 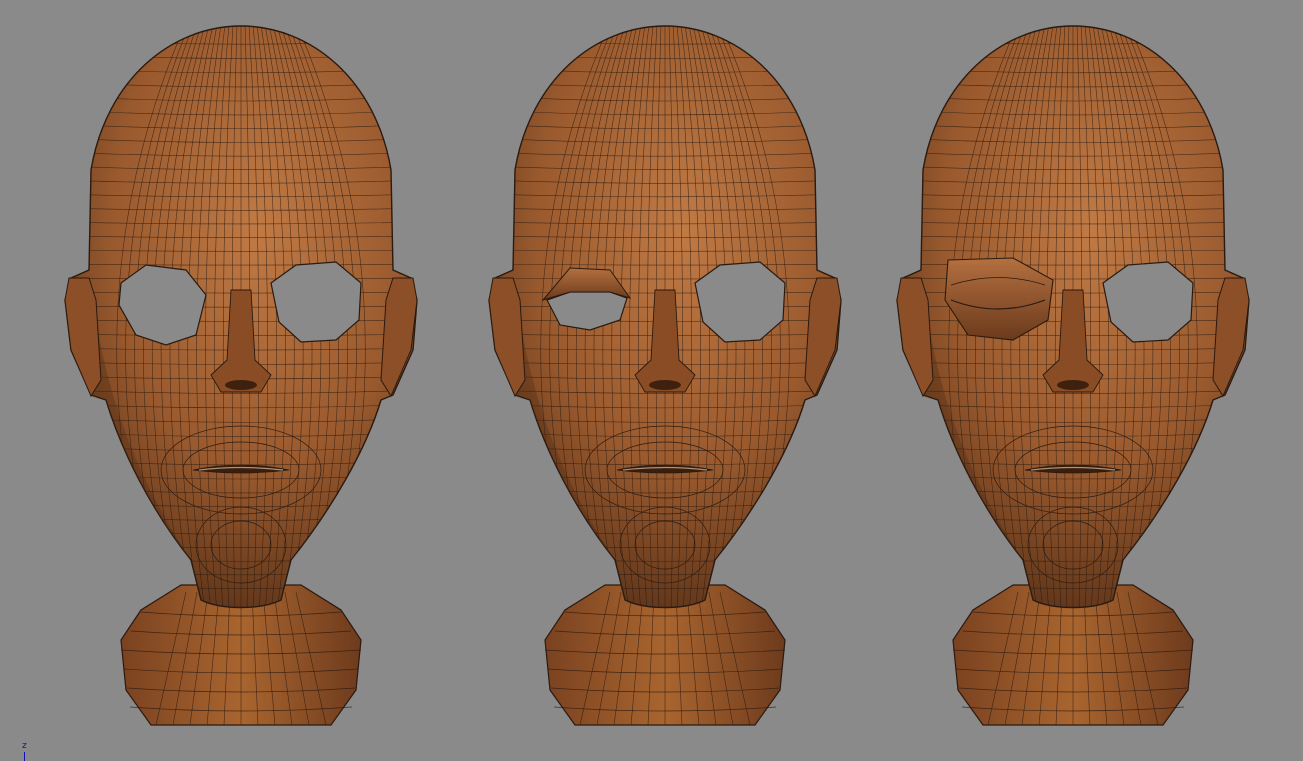 What do you see at coordinates (24, 746) in the screenshot?
I see `z-axis-label: z` at bounding box center [24, 746].